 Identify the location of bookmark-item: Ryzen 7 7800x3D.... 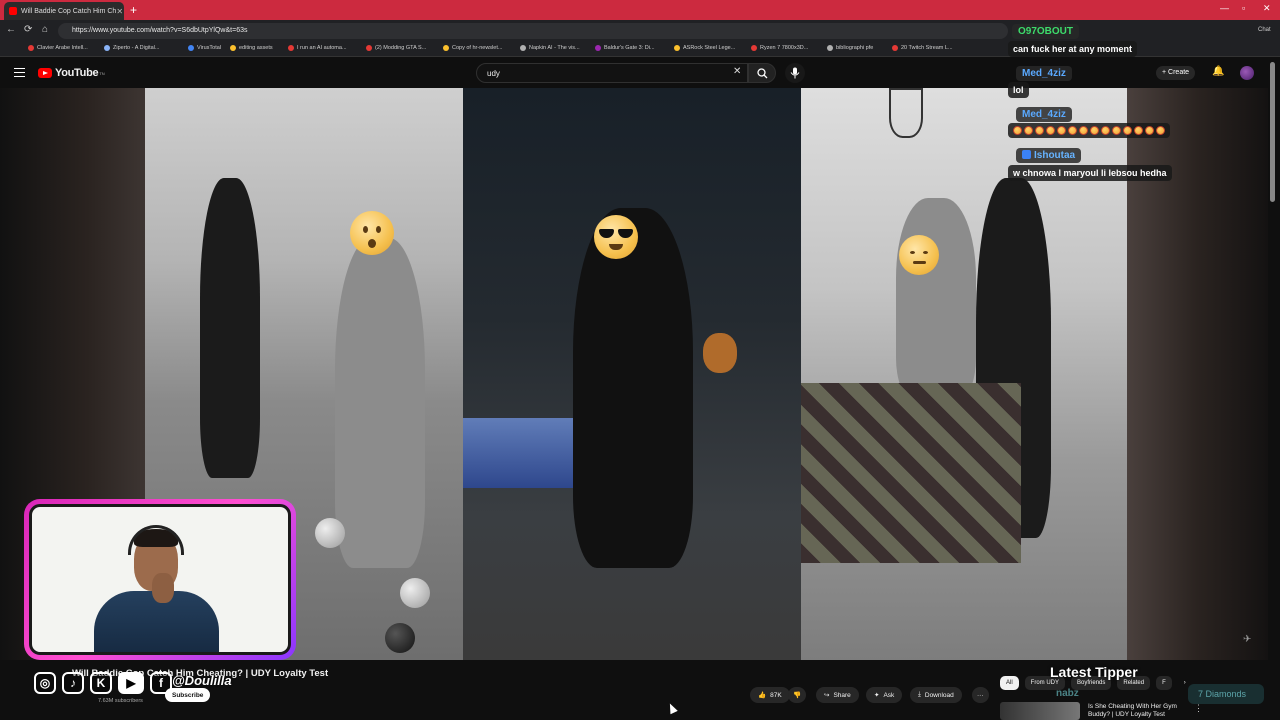
(779, 48).